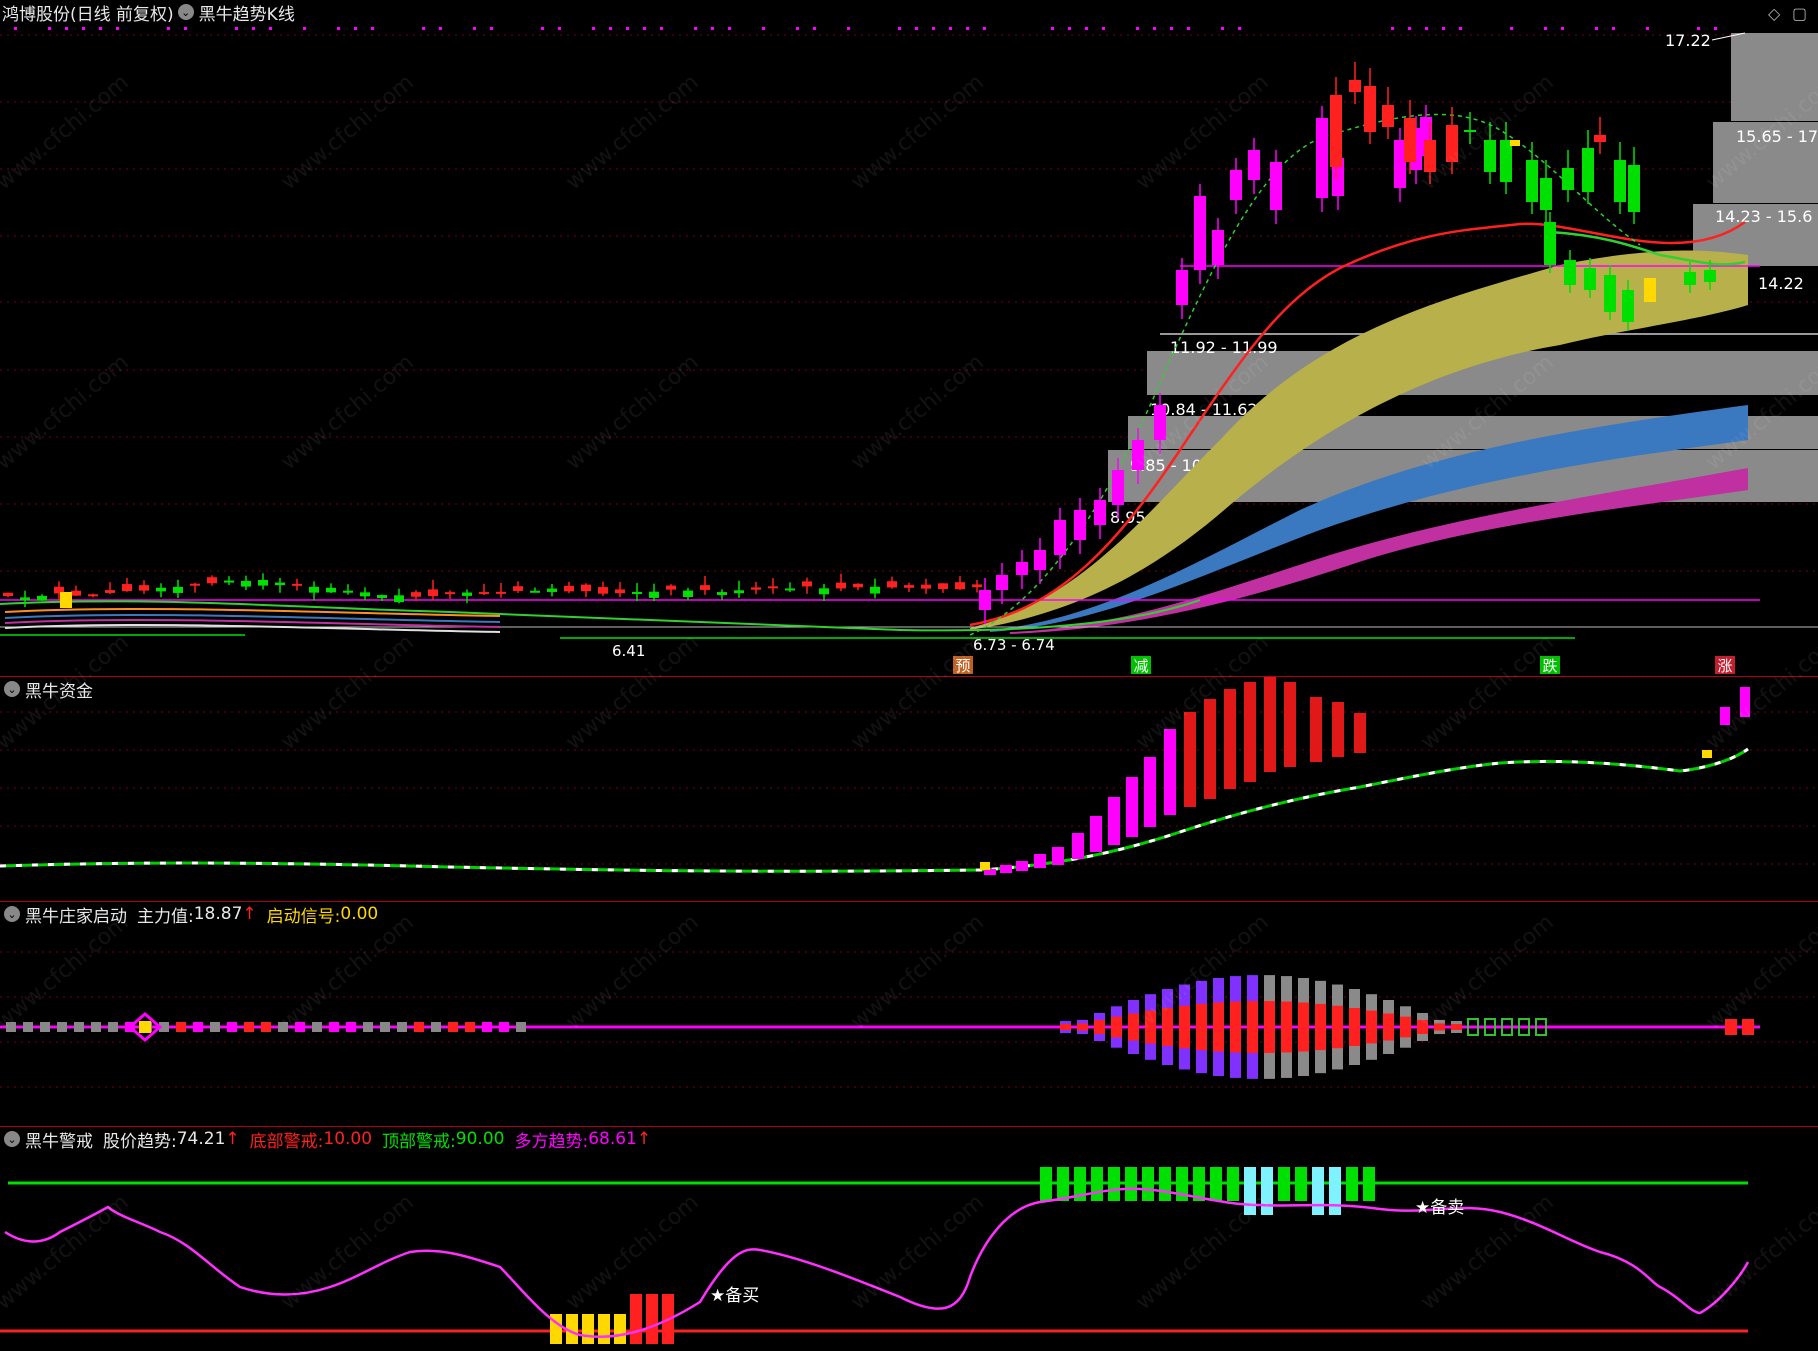 This screenshot has height=1351, width=1818. Describe the element at coordinates (12, 689) in the screenshot. I see `funds-chevron-icon: ⌄` at that location.